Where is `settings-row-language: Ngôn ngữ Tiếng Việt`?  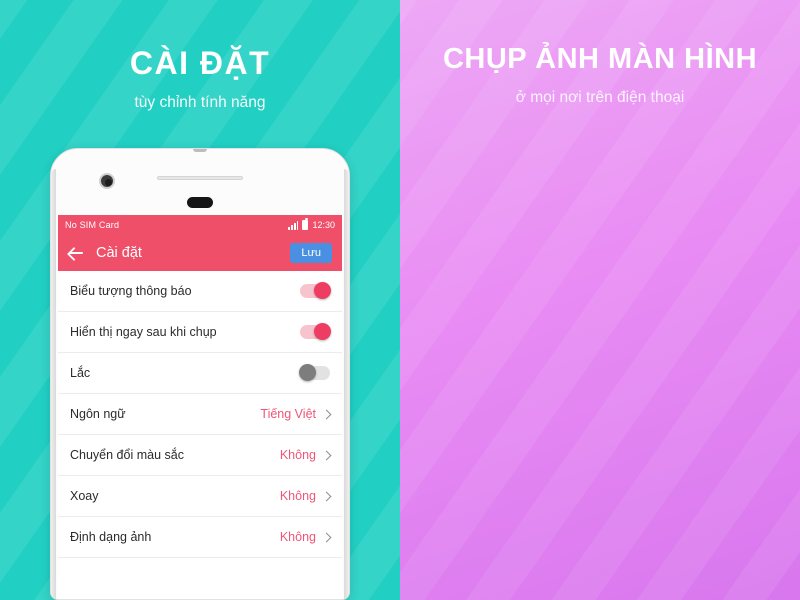
settings-row-language: Ngôn ngữ Tiếng Việt is located at coordinates (200, 414).